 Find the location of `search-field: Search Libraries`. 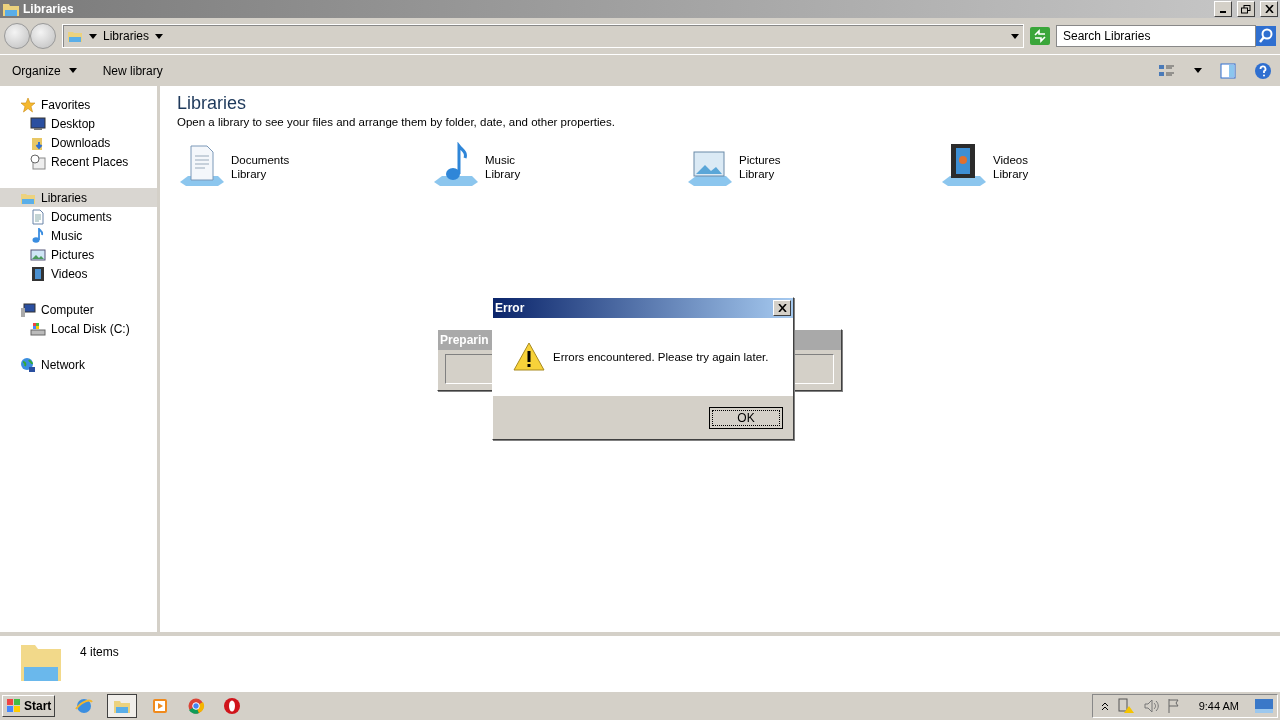

search-field: Search Libraries is located at coordinates (1156, 36).